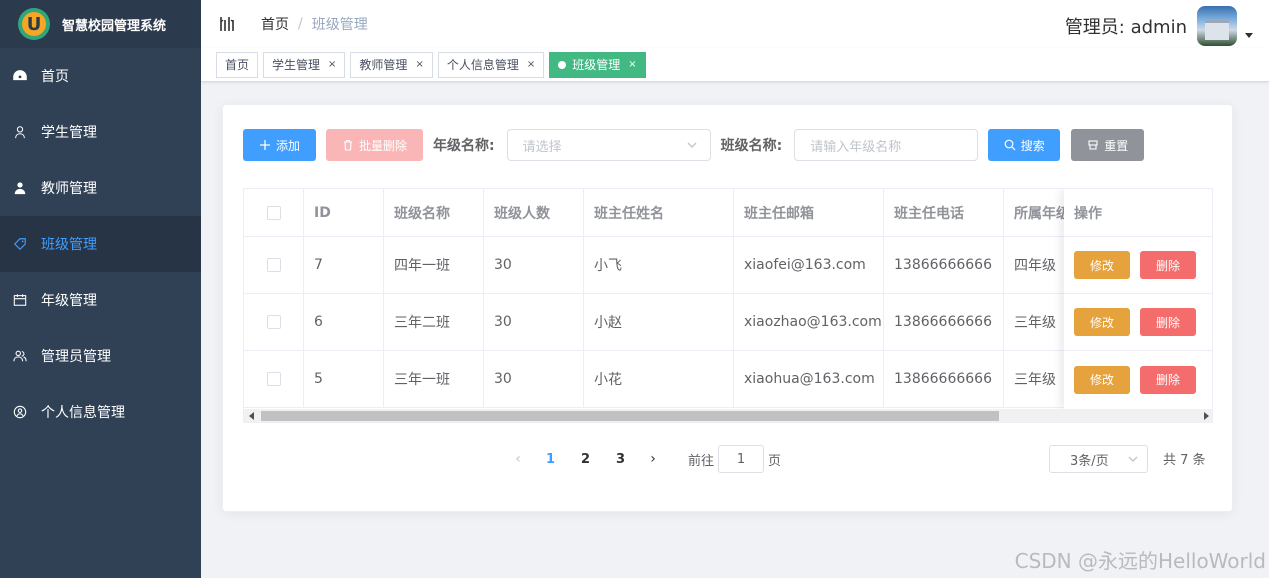 The image size is (1269, 578). What do you see at coordinates (434, 265) in the screenshot?
I see `cell-class-name: 四年一班` at bounding box center [434, 265].